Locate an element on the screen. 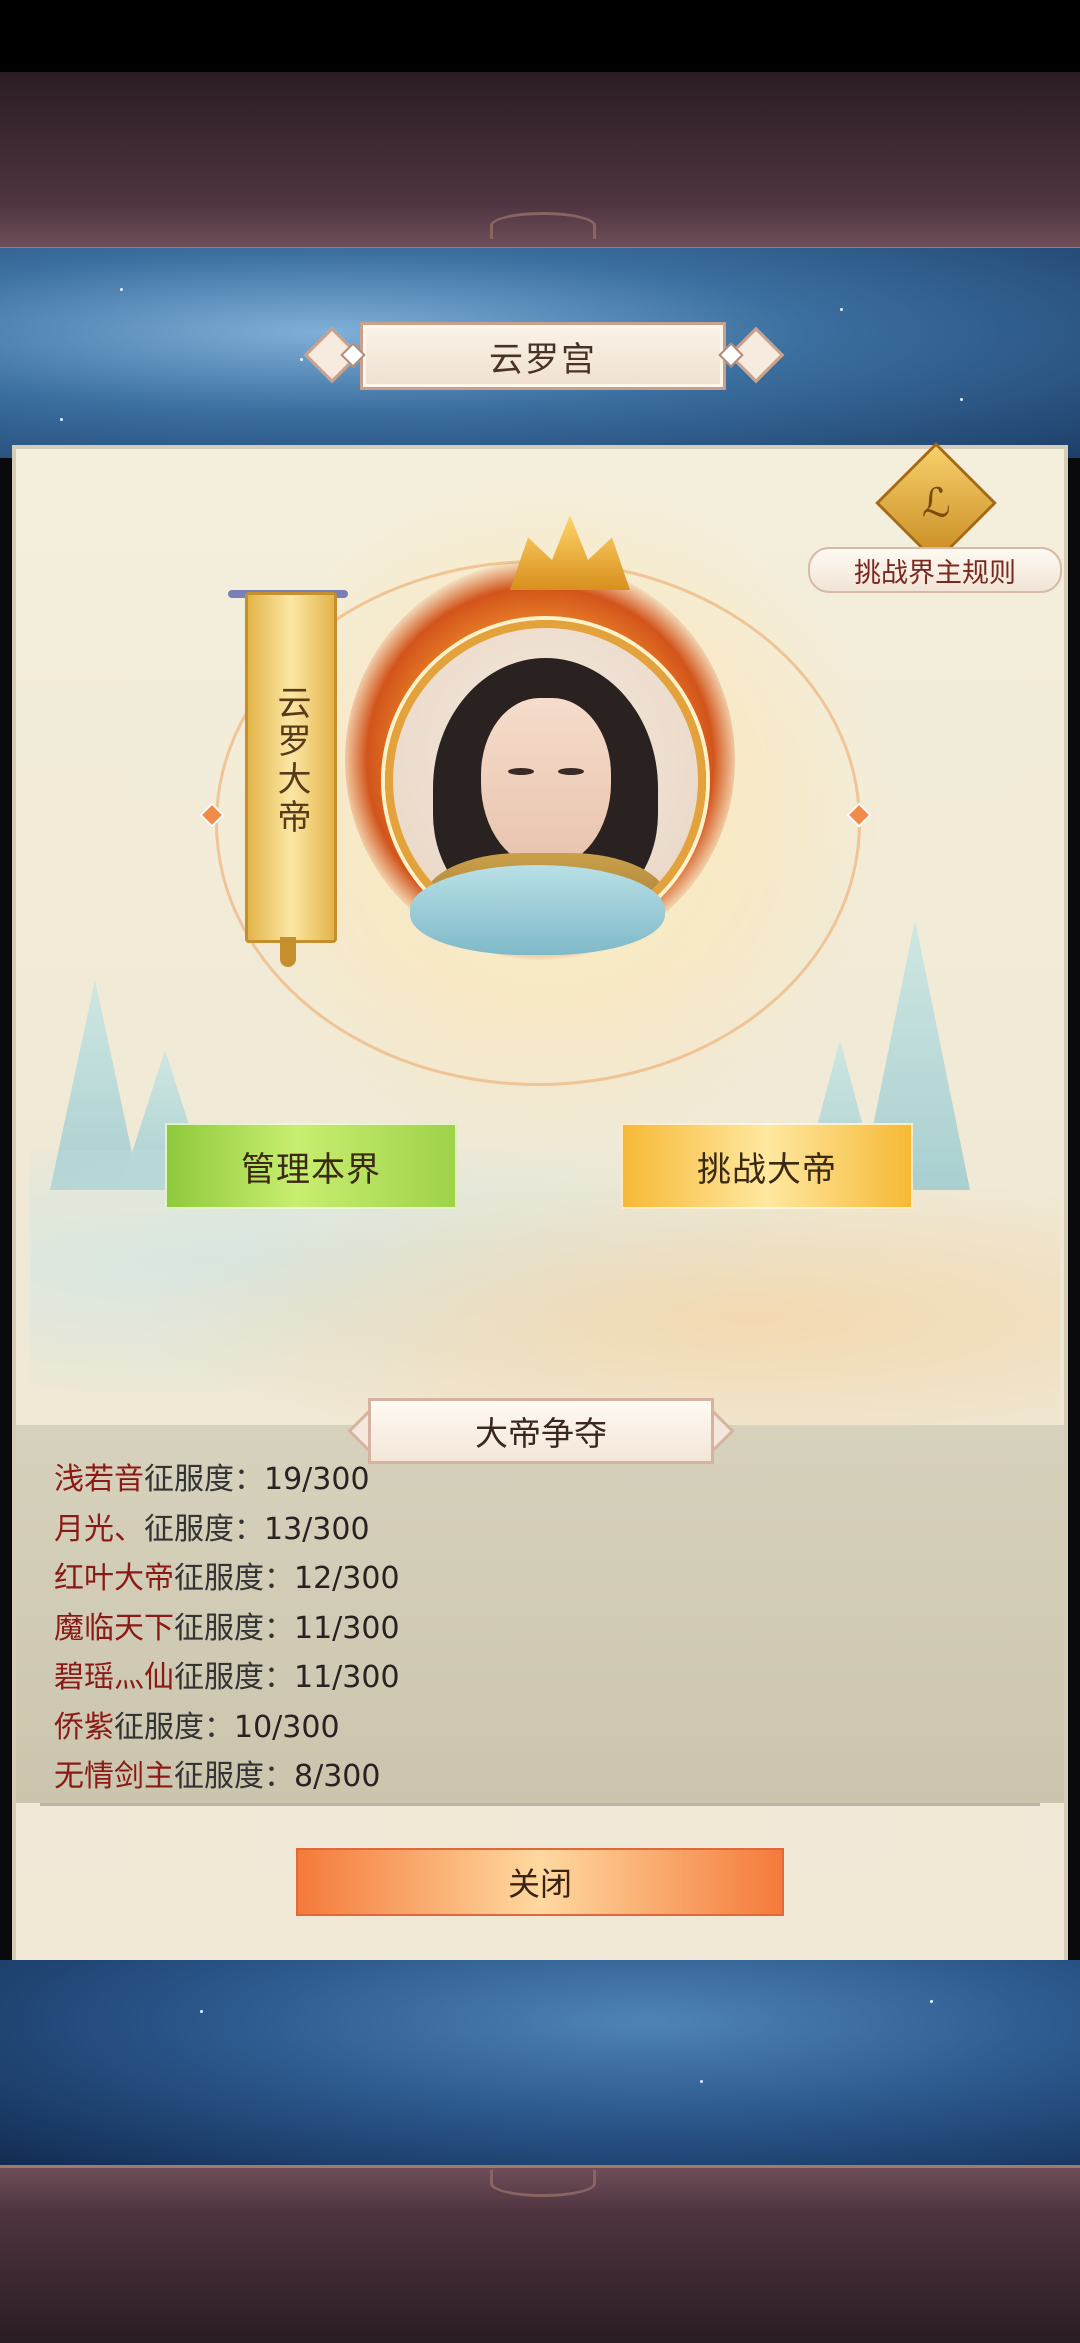 The image size is (1080, 2343). close-label: 关闭 is located at coordinates (539, 1884).